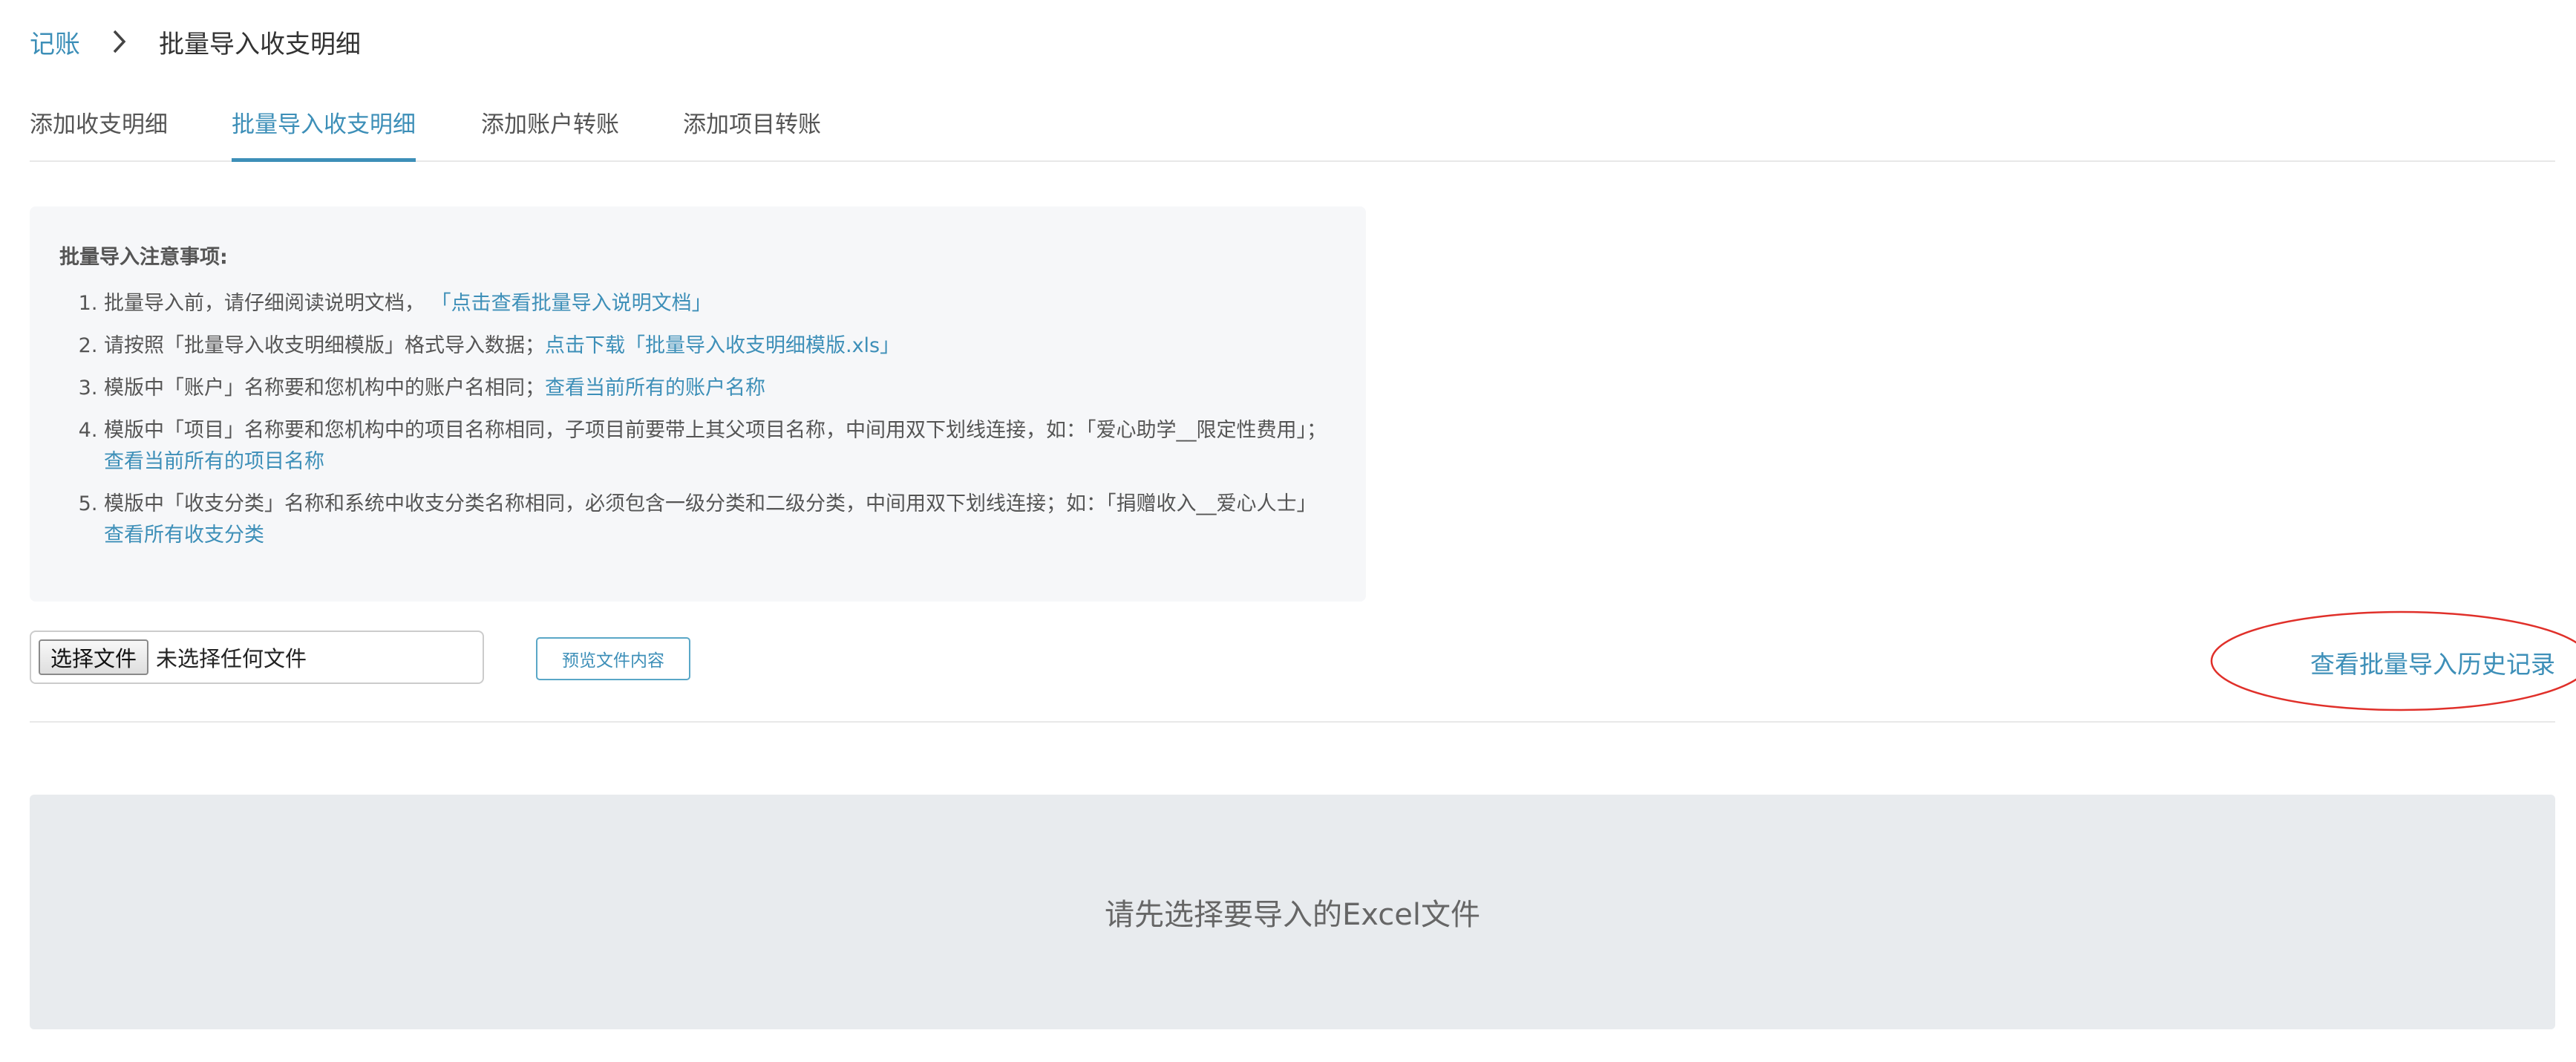 The image size is (2576, 1062). What do you see at coordinates (260, 44) in the screenshot?
I see `breadcrumb-current: 批量导入收支明细` at bounding box center [260, 44].